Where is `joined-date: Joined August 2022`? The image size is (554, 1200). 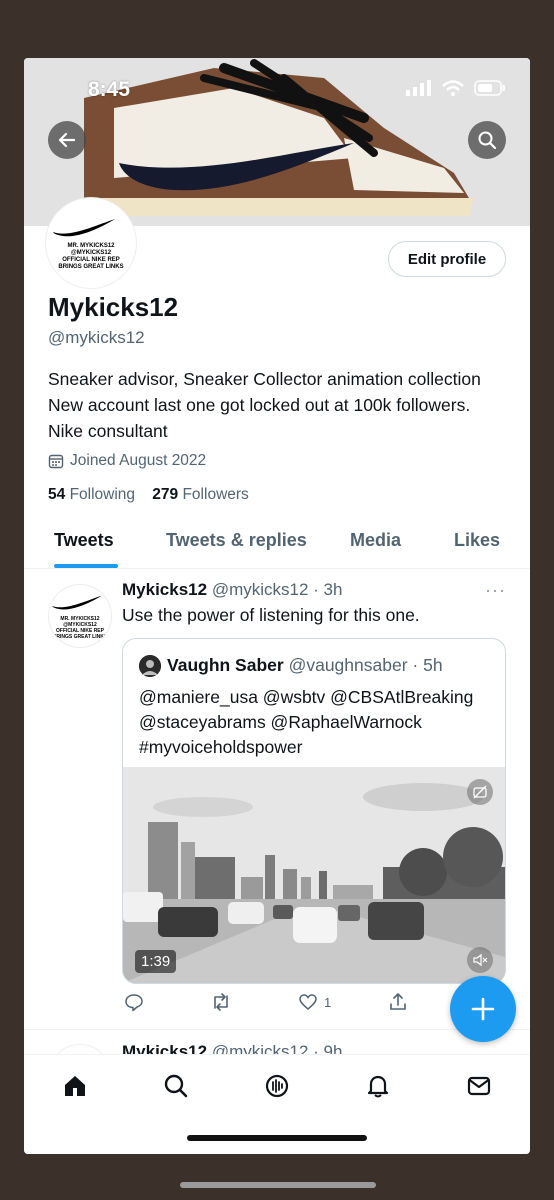 joined-date: Joined August 2022 is located at coordinates (127, 461).